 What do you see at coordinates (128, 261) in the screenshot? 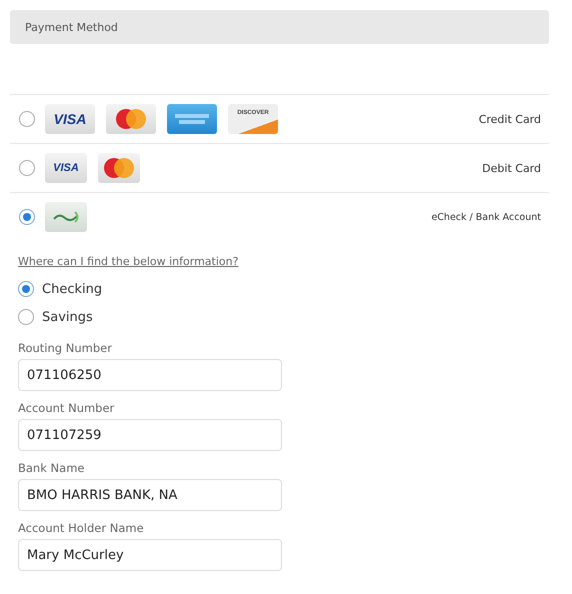
I see `help-link: Where can I find the below information?` at bounding box center [128, 261].